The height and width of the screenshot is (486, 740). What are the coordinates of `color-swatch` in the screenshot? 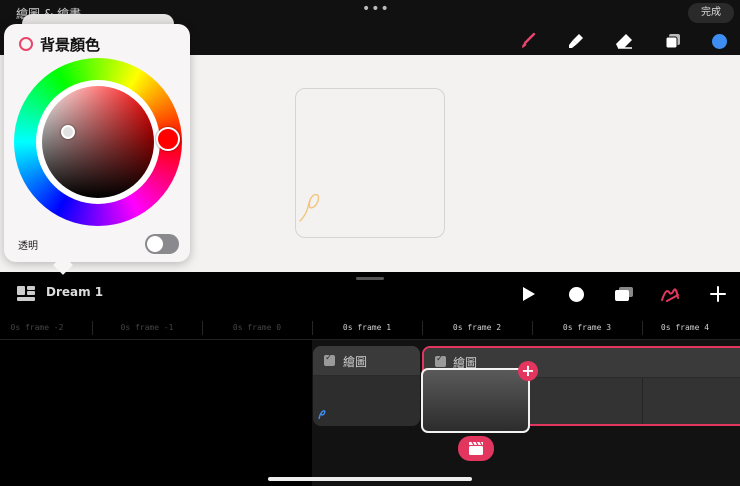 It's located at (719, 41).